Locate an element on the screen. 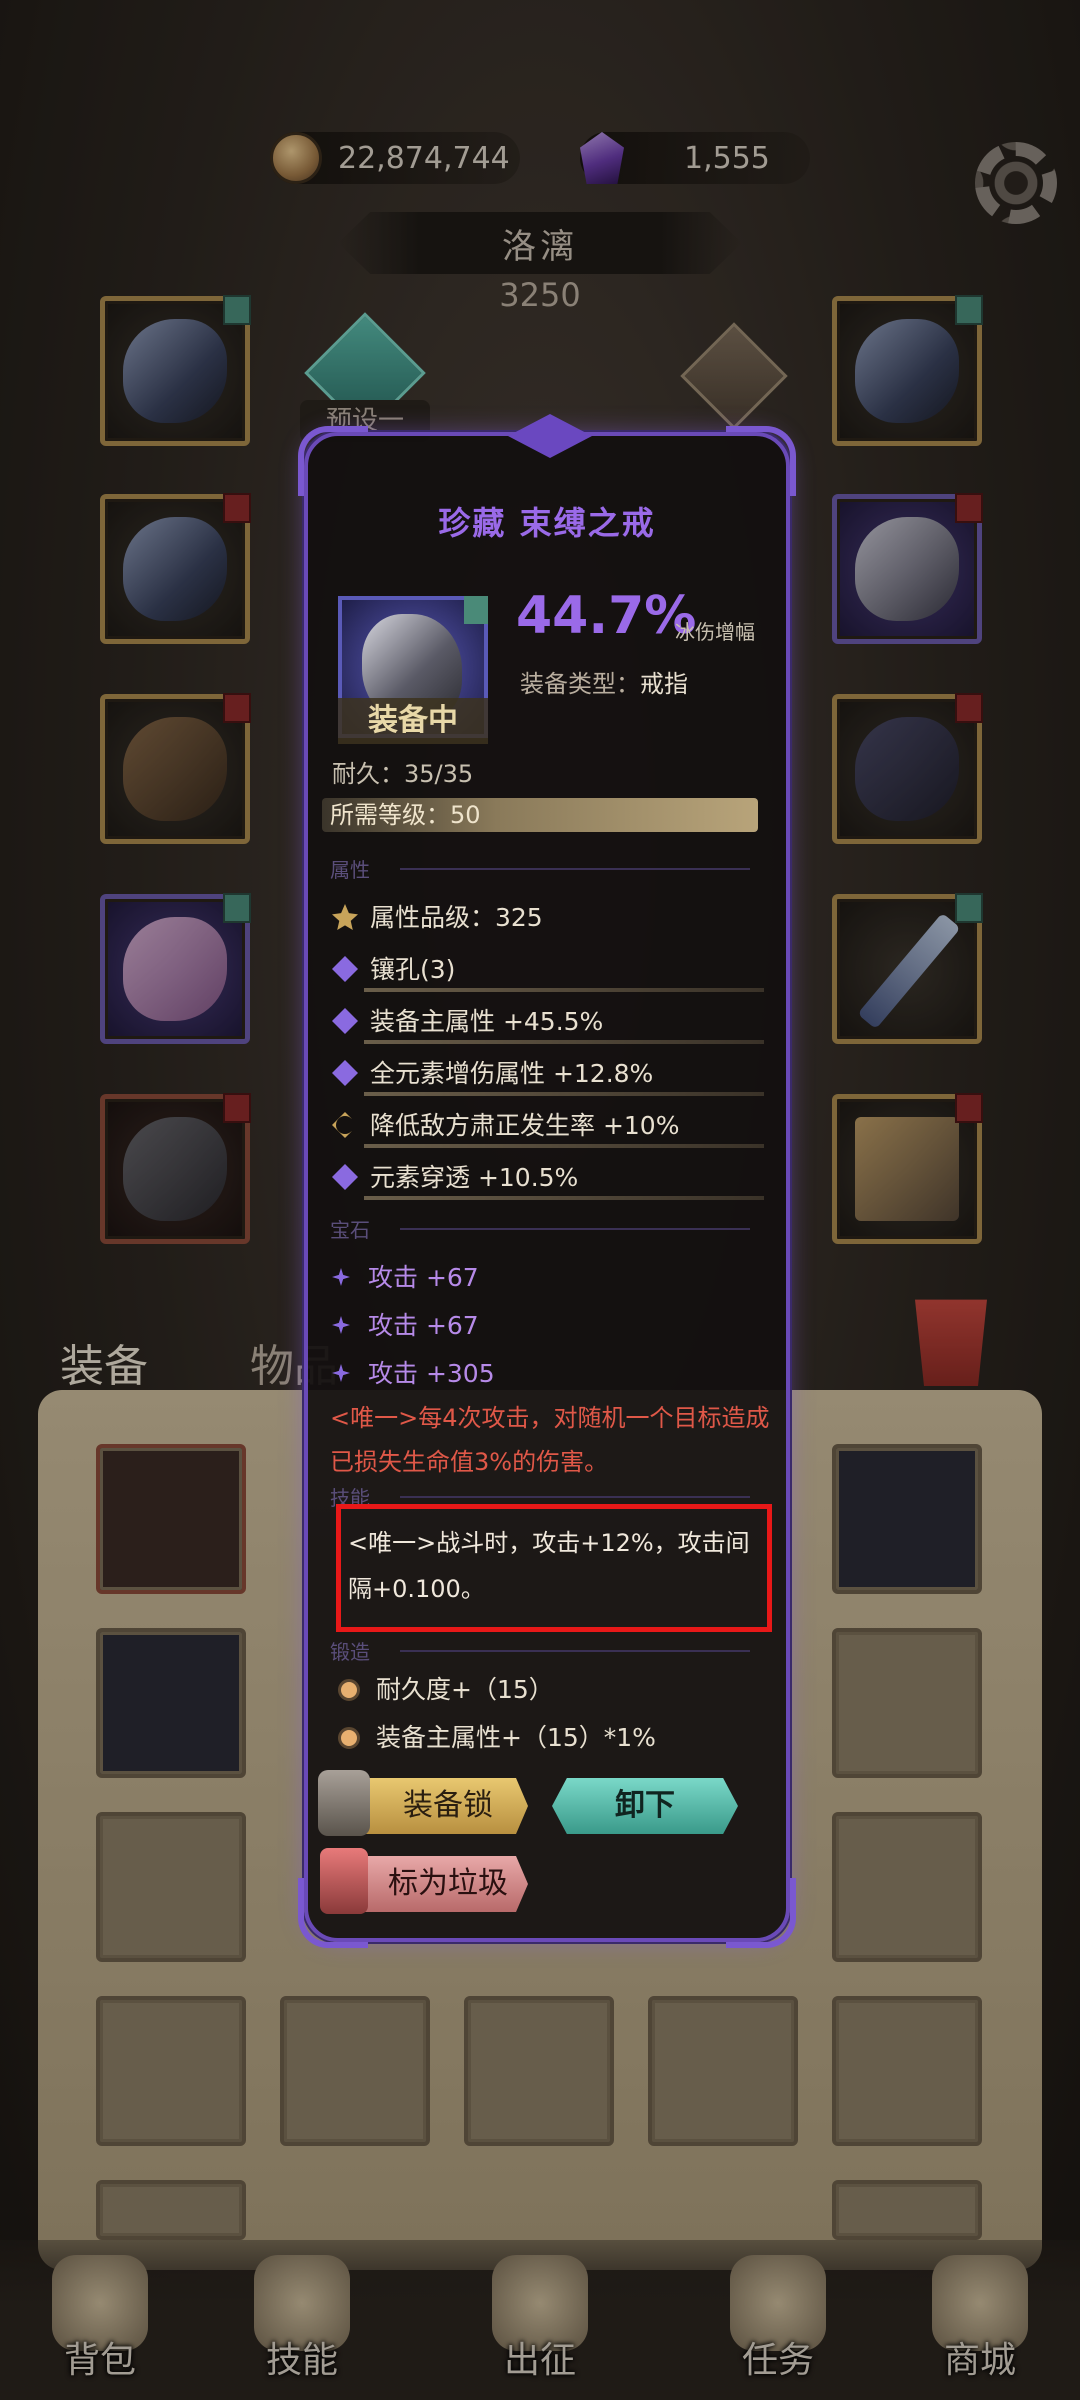 This screenshot has width=1080, height=2400. refine-text: 耐久度+（15） is located at coordinates (465, 1689).